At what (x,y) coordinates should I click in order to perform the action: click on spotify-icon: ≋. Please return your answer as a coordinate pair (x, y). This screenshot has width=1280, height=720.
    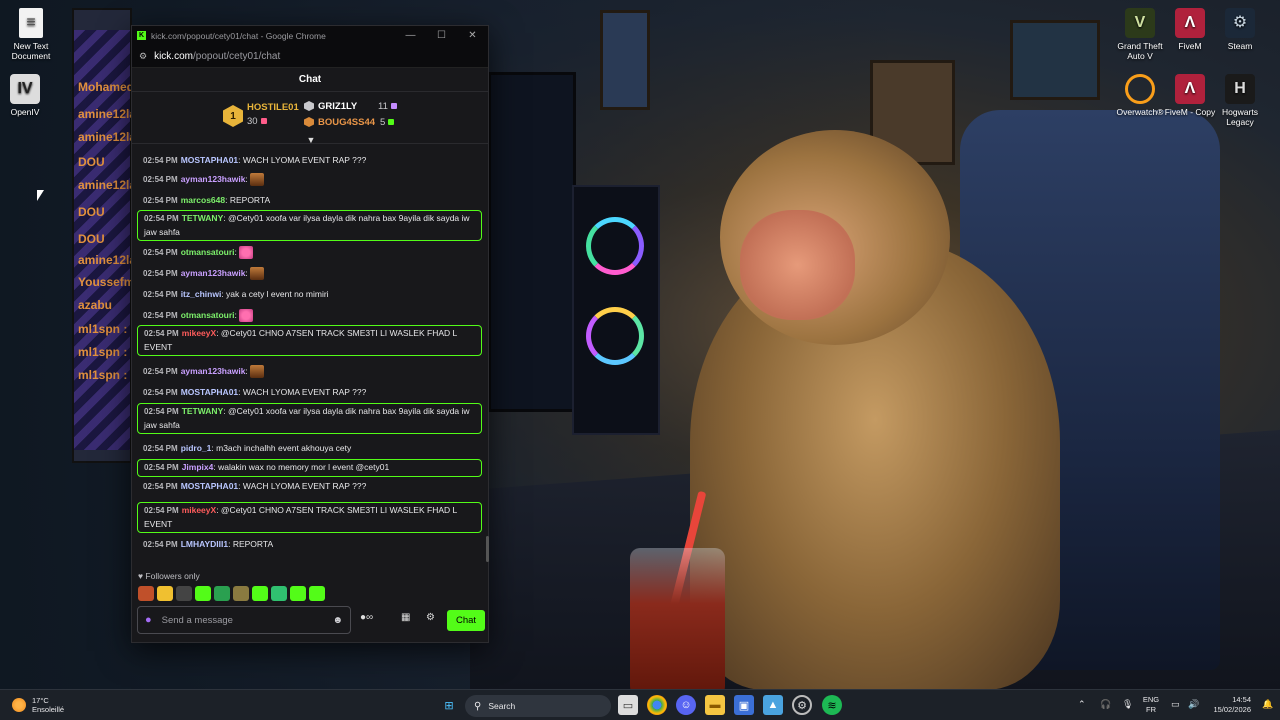
    Looking at the image, I should click on (832, 705).